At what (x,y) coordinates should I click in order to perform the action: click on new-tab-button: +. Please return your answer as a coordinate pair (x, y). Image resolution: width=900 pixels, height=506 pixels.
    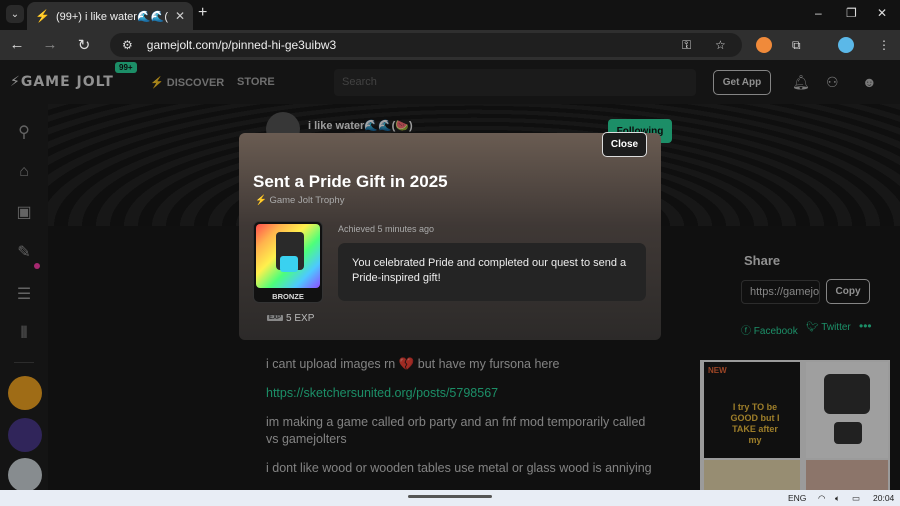
    Looking at the image, I should click on (202, 13).